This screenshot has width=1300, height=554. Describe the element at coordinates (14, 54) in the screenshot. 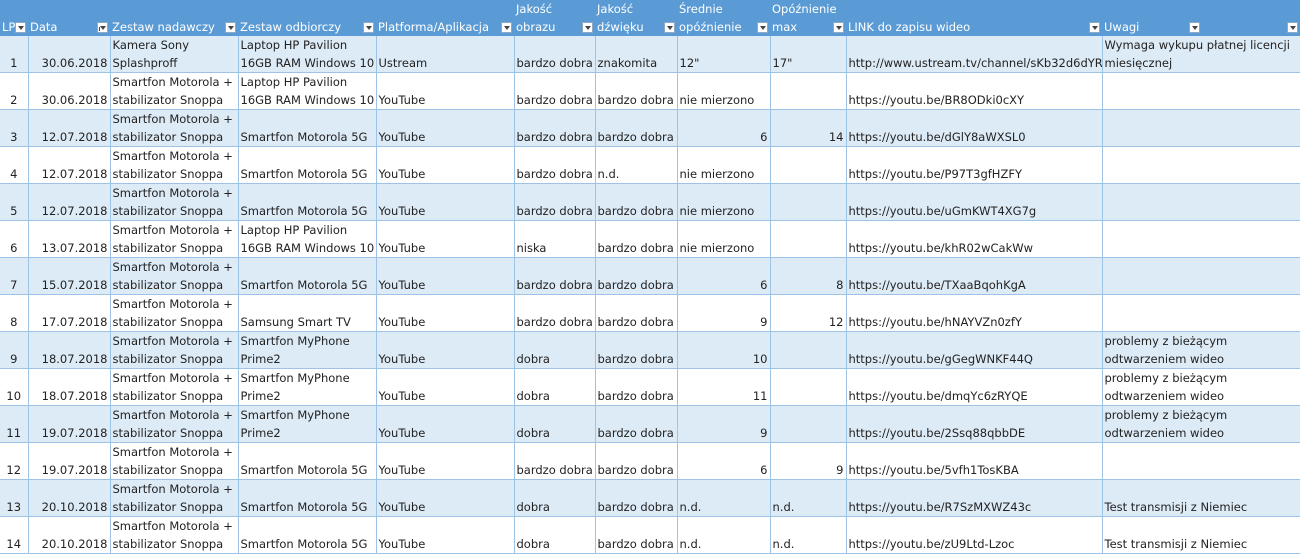

I see `table-cell: 1` at that location.